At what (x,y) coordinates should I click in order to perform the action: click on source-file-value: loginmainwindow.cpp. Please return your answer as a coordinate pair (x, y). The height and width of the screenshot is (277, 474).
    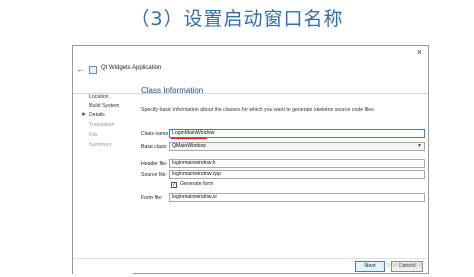
    Looking at the image, I should click on (197, 174).